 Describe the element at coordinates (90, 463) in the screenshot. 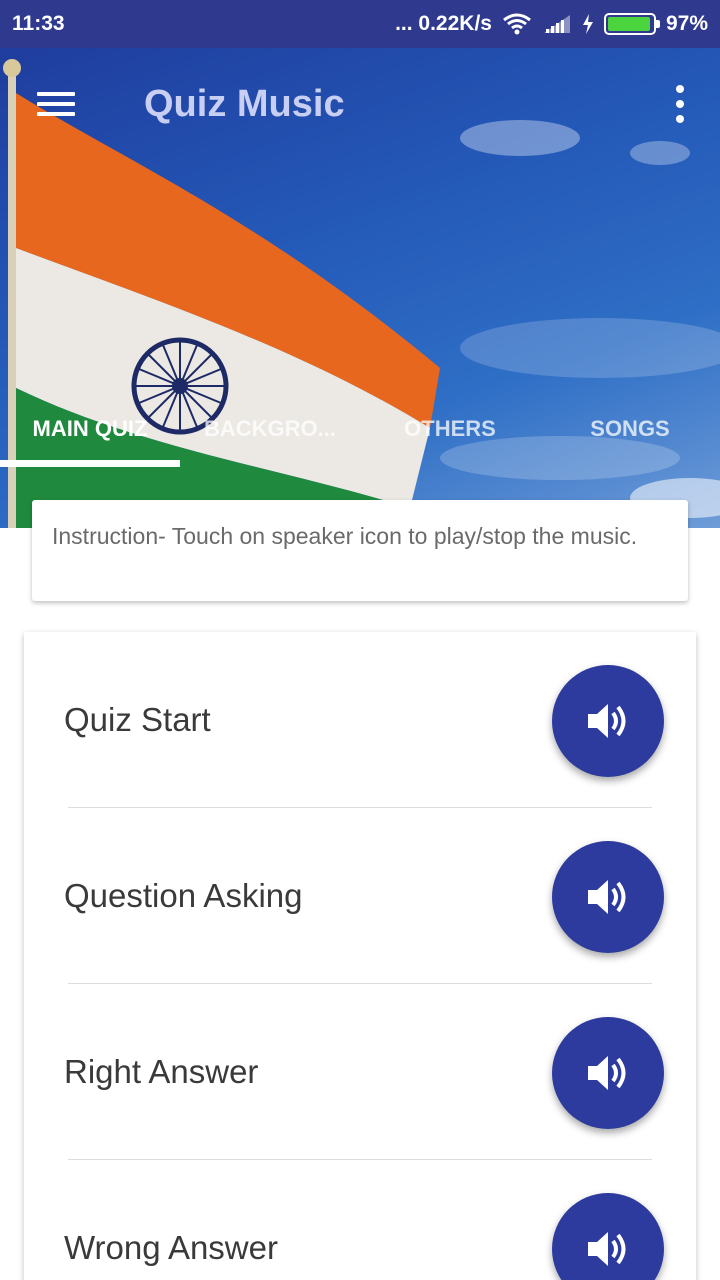

I see `tab-indicator` at that location.